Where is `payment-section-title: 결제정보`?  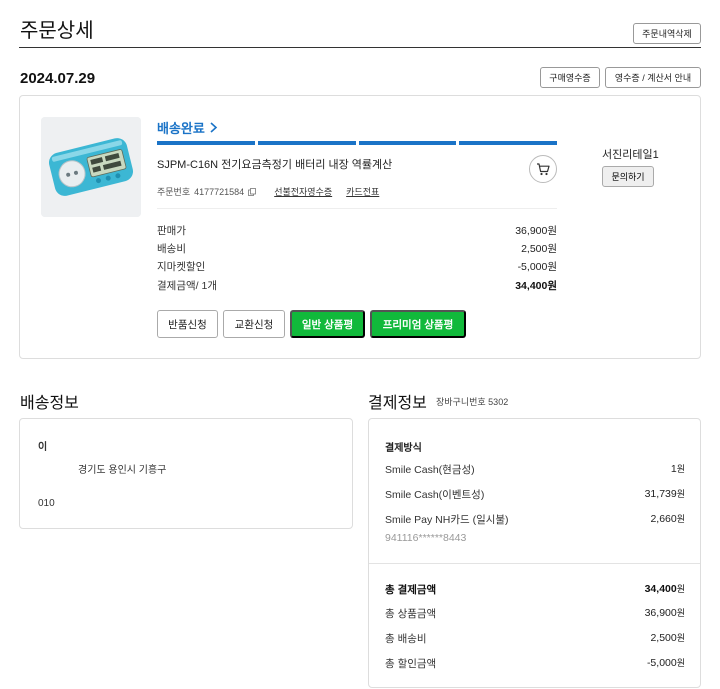 payment-section-title: 결제정보 is located at coordinates (397, 403).